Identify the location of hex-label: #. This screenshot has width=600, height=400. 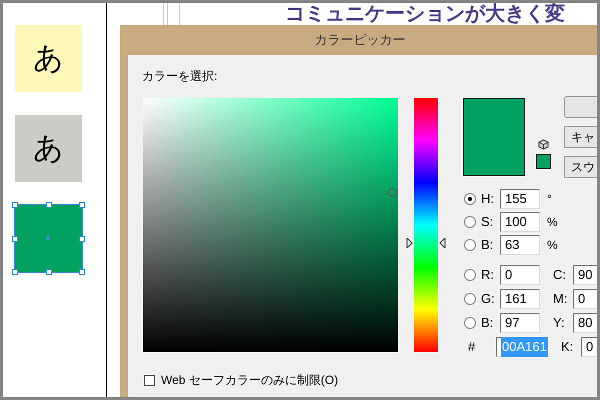
(472, 347).